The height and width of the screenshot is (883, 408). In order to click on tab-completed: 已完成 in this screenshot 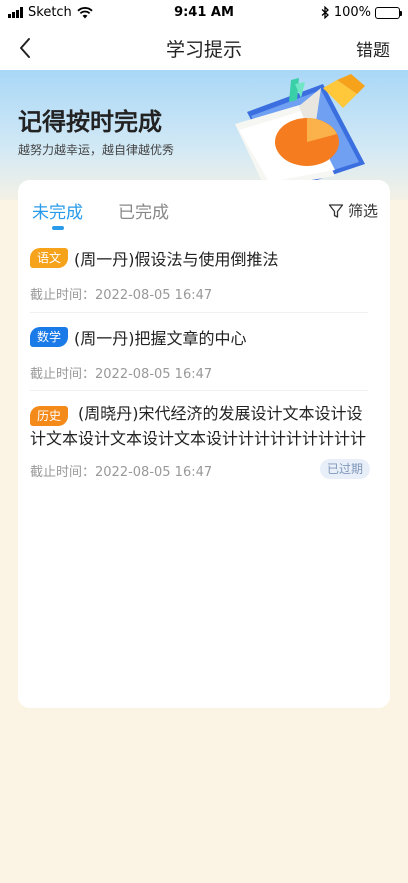, I will do `click(143, 210)`.